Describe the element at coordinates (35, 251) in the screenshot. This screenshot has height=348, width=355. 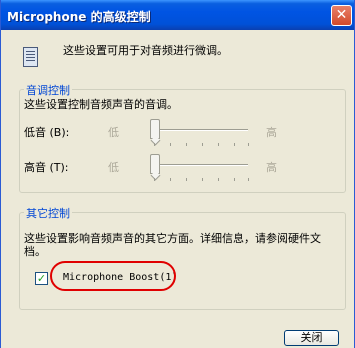
I see `other-control-description-line2: 档。` at that location.